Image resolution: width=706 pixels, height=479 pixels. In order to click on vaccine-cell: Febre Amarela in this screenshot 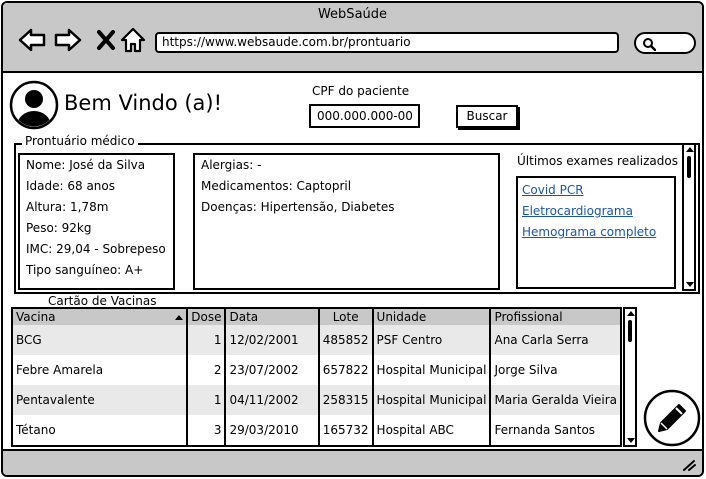, I will do `click(101, 370)`.